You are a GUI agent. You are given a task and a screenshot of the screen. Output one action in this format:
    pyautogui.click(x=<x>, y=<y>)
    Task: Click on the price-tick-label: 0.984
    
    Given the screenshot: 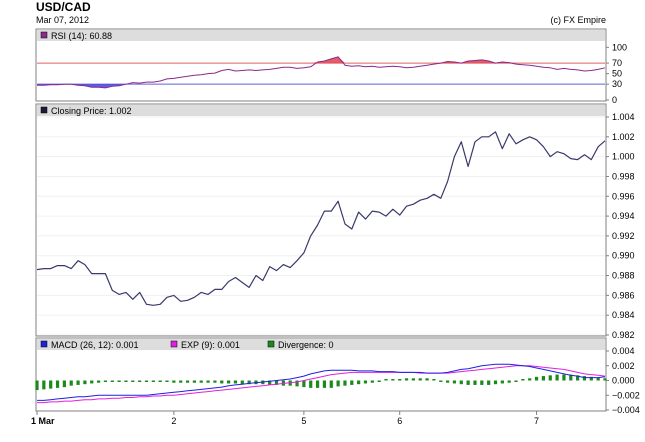 What is the action you would take?
    pyautogui.click(x=623, y=315)
    